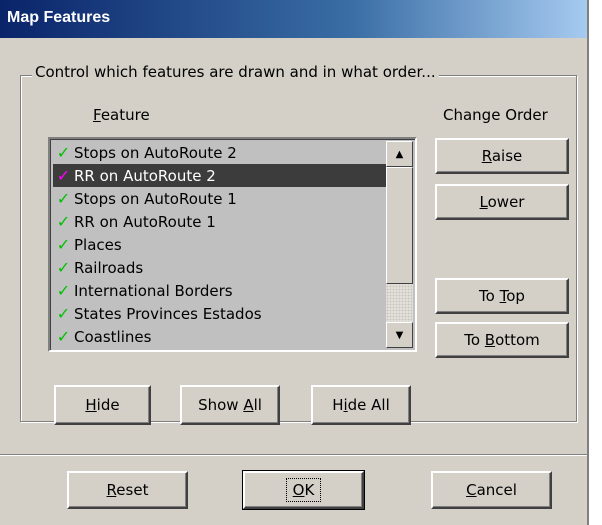 Image resolution: width=602 pixels, height=525 pixels. What do you see at coordinates (145, 176) in the screenshot?
I see `list-item-label: RR on AutoRoute 2` at bounding box center [145, 176].